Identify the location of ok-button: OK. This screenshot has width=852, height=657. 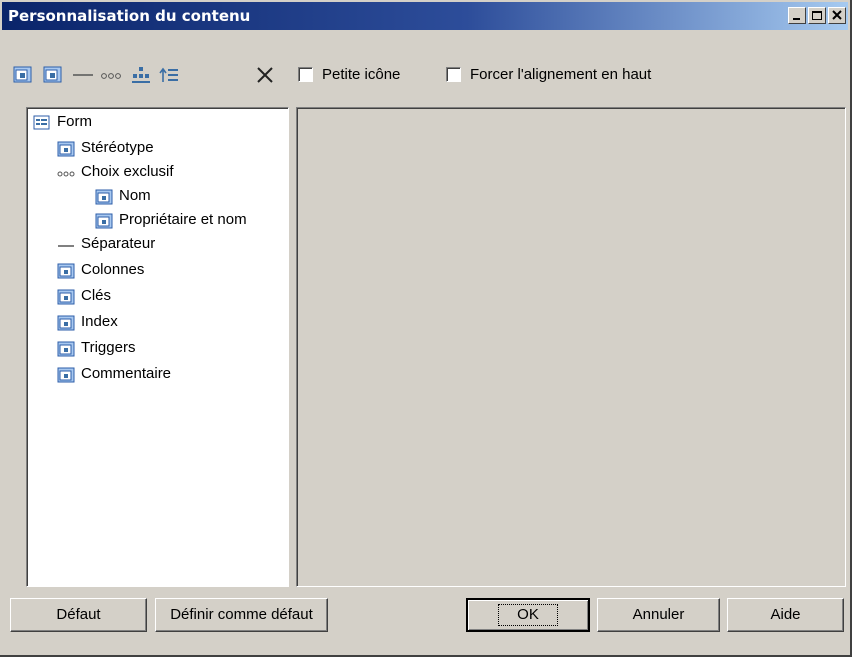
(528, 615).